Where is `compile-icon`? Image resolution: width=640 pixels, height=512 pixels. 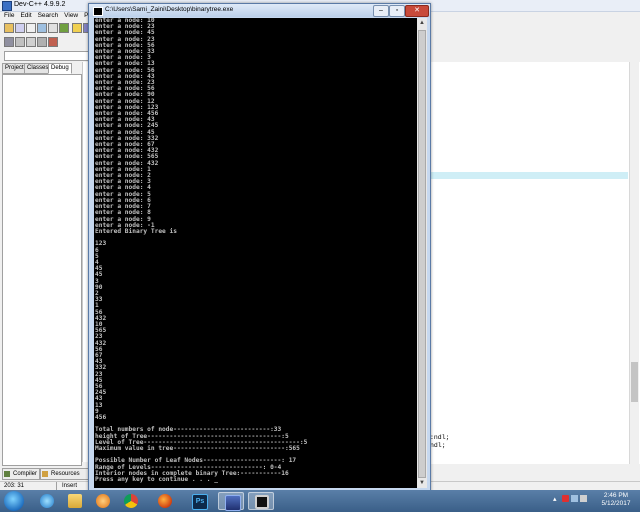 compile-icon is located at coordinates (9, 28).